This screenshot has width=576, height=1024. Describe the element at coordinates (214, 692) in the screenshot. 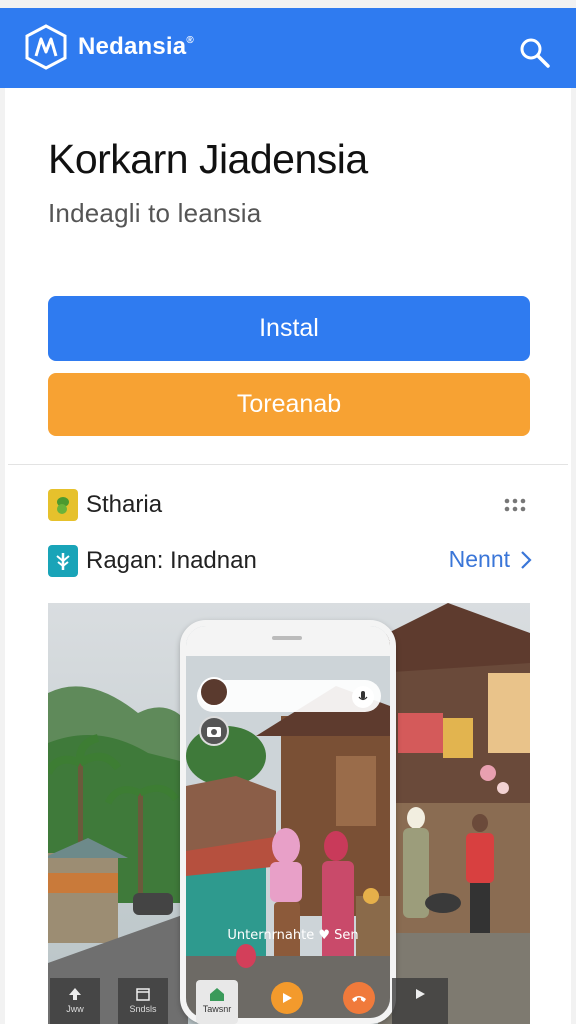

I see `avatar` at that location.